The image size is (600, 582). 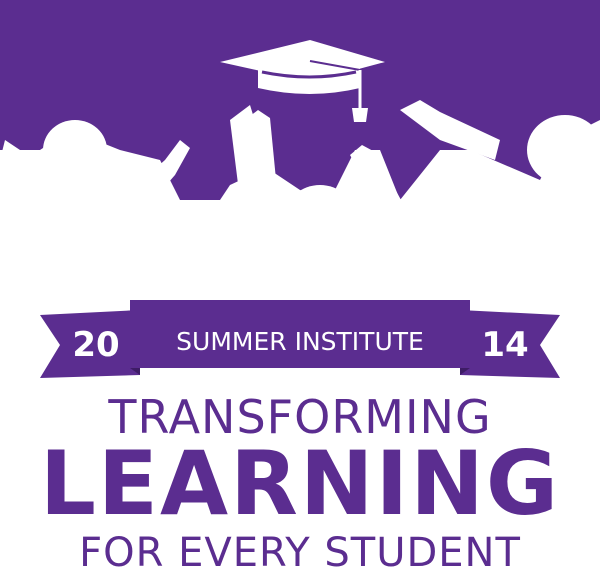 I want to click on banner-year-right: 14, so click(x=504, y=345).